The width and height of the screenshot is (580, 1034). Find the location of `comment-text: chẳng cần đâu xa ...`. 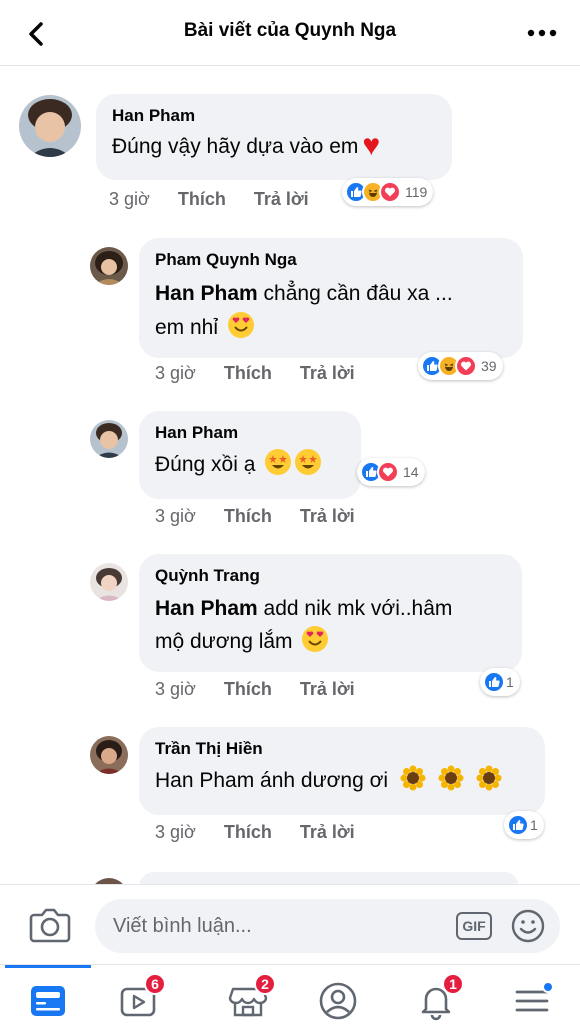

comment-text: chẳng cần đâu xa ... is located at coordinates (358, 293).